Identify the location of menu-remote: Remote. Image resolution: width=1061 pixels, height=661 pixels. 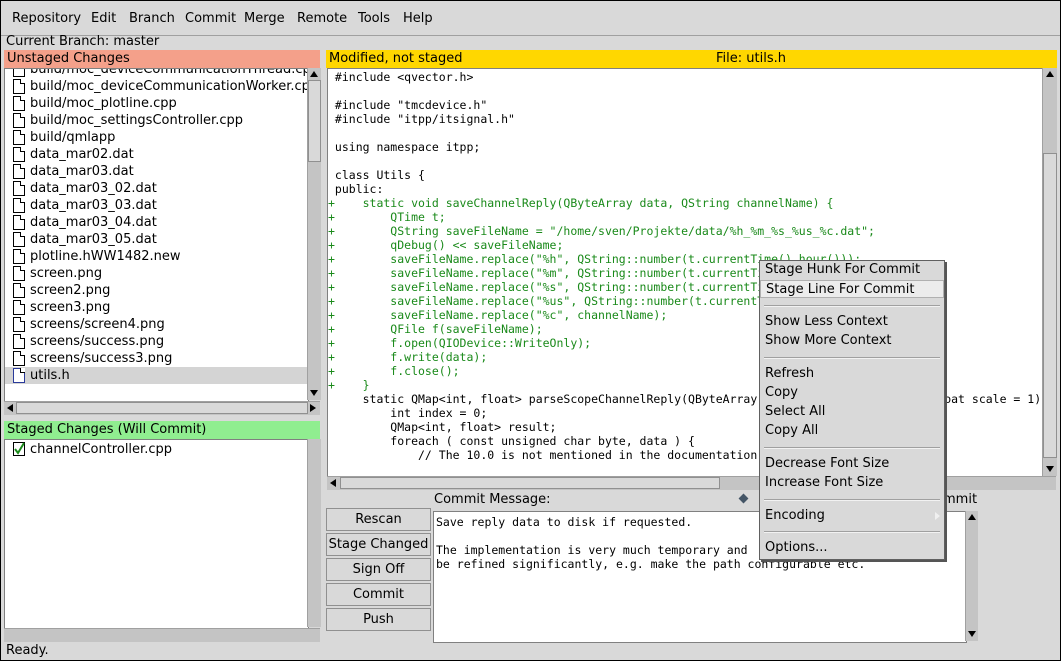
(322, 18).